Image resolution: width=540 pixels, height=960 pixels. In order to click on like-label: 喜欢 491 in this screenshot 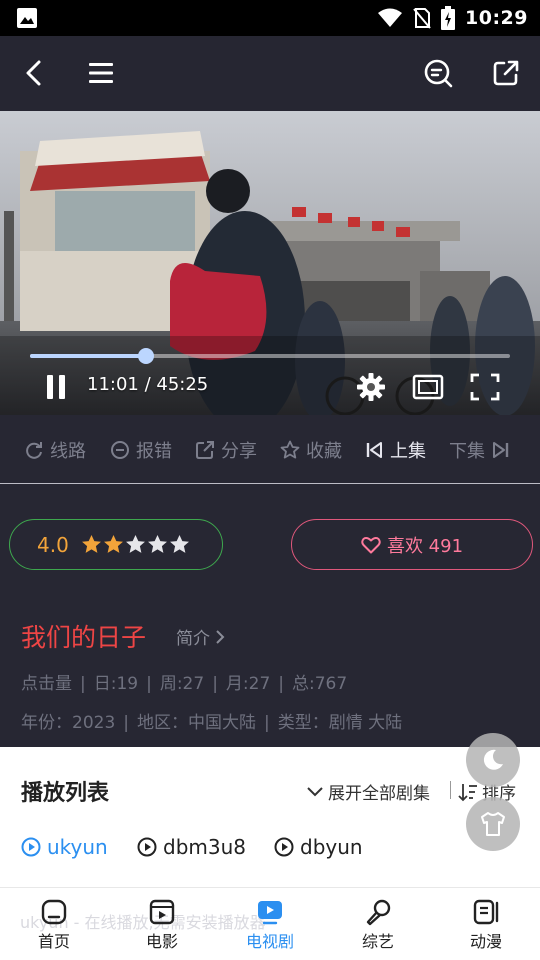, I will do `click(425, 546)`.